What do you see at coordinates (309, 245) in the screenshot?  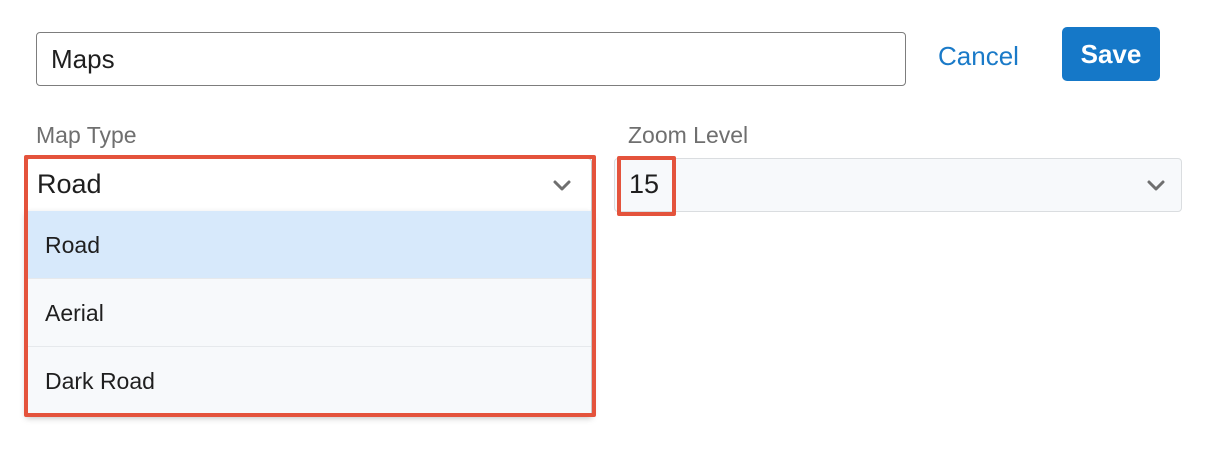 I see `map-type-option-road: Road` at bounding box center [309, 245].